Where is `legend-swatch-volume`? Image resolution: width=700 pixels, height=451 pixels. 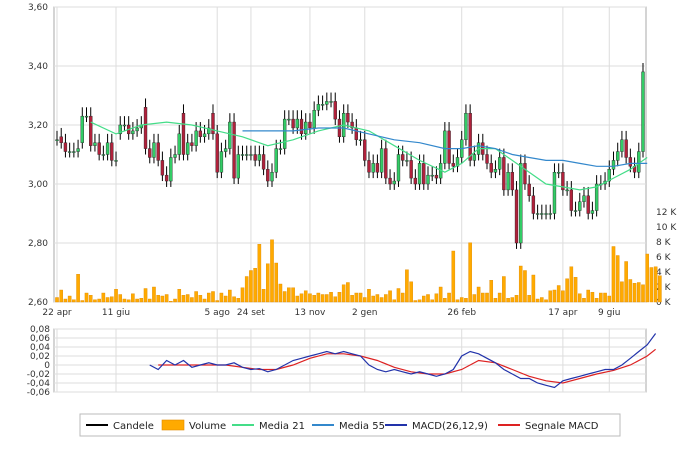
legend-swatch-volume is located at coordinates (173, 425).